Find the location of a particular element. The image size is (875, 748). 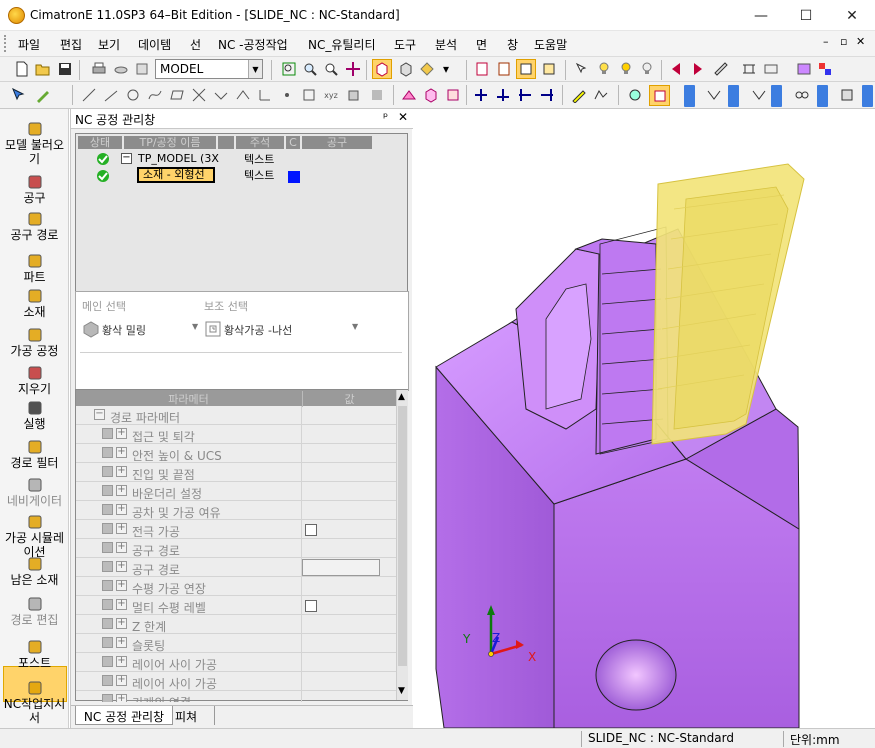

param-row: + 공차 및 가공 여유 is located at coordinates (236, 510).